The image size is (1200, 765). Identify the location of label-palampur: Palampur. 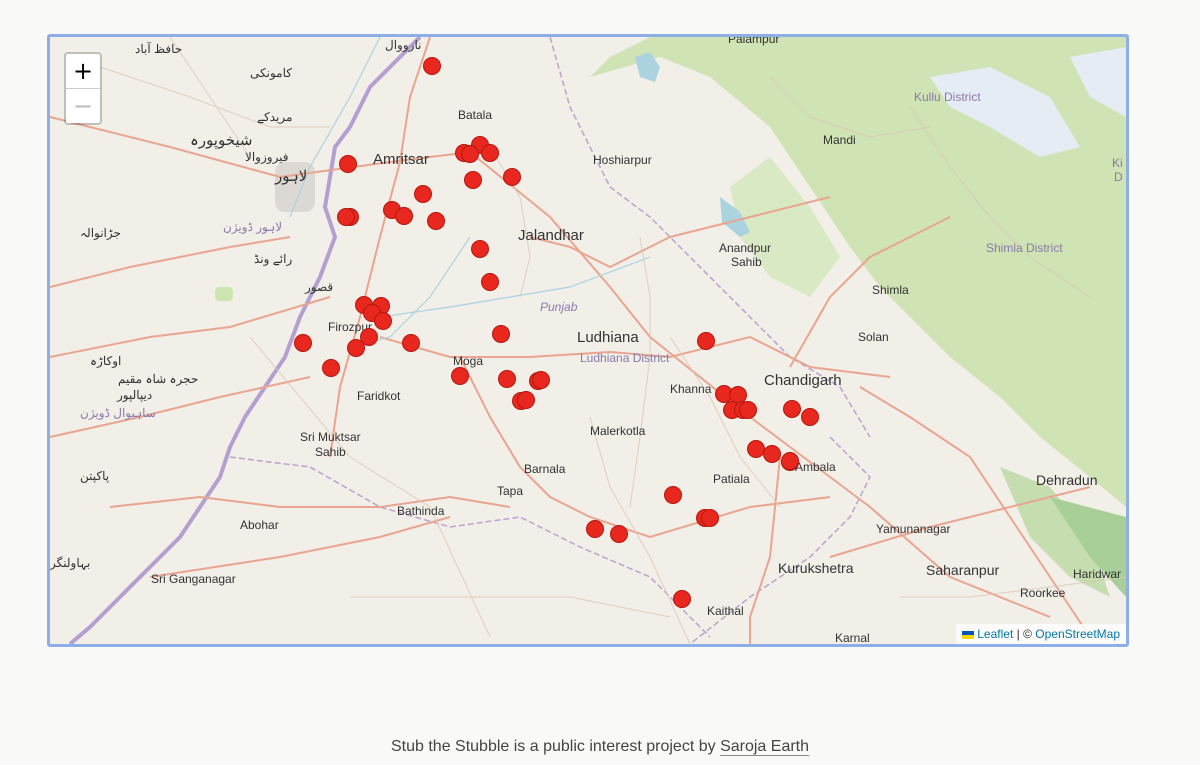
(753, 41).